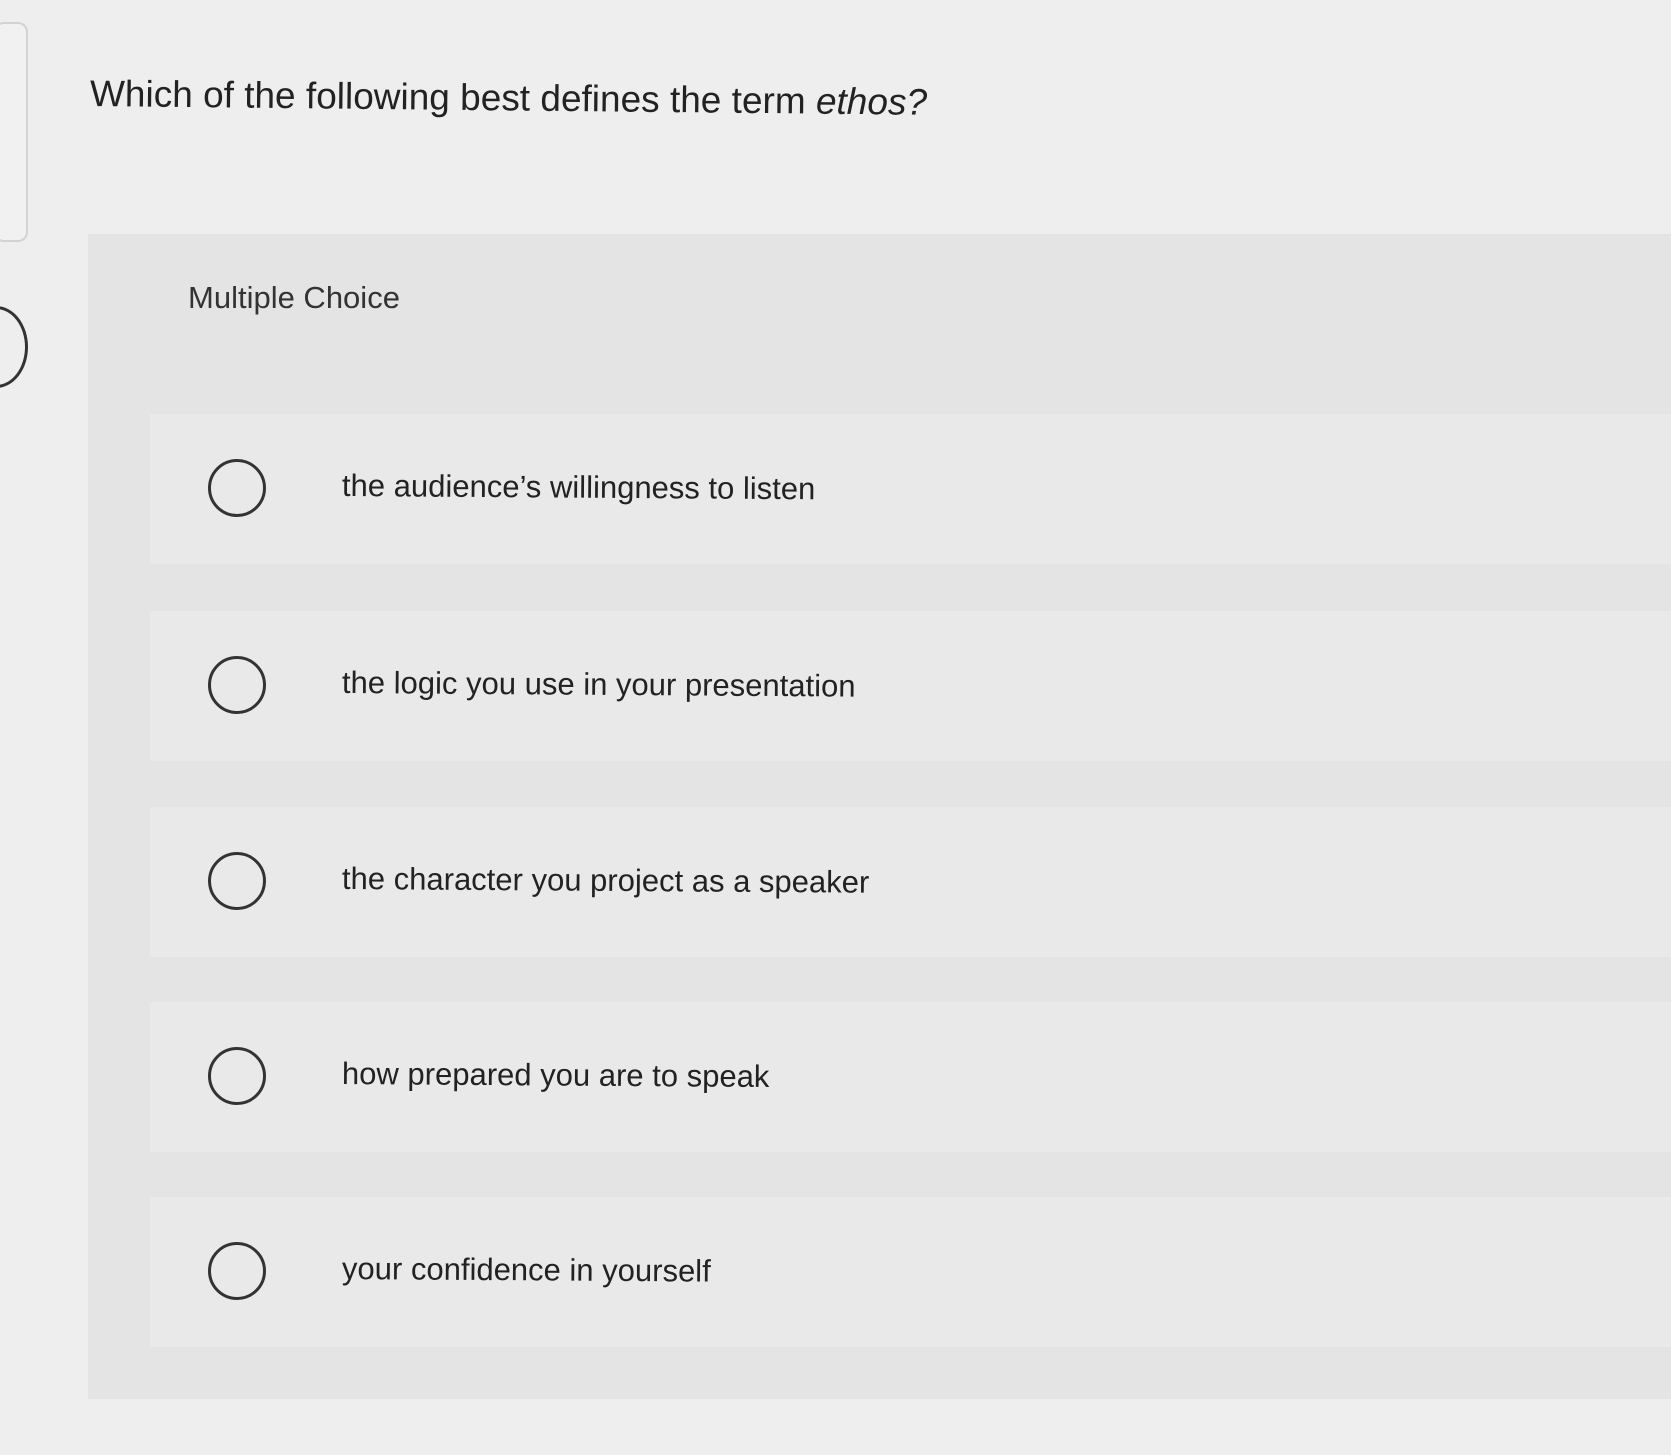  I want to click on choice-label: your confidence in yourself, so click(526, 1270).